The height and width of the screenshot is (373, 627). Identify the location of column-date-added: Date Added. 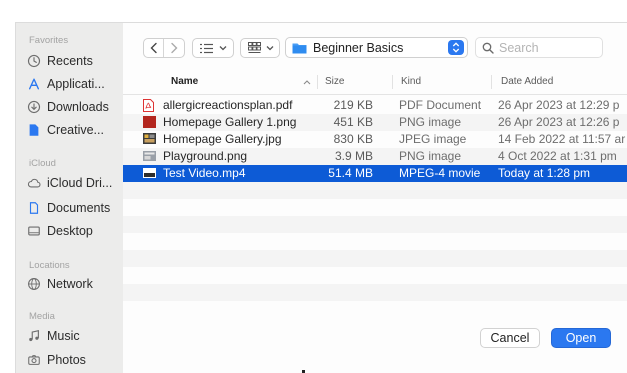
(527, 81).